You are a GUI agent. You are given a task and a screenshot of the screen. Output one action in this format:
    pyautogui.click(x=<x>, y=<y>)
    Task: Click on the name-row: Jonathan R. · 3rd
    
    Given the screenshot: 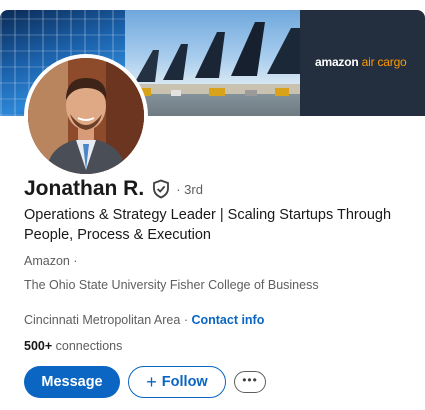 What is the action you would take?
    pyautogui.click(x=113, y=189)
    